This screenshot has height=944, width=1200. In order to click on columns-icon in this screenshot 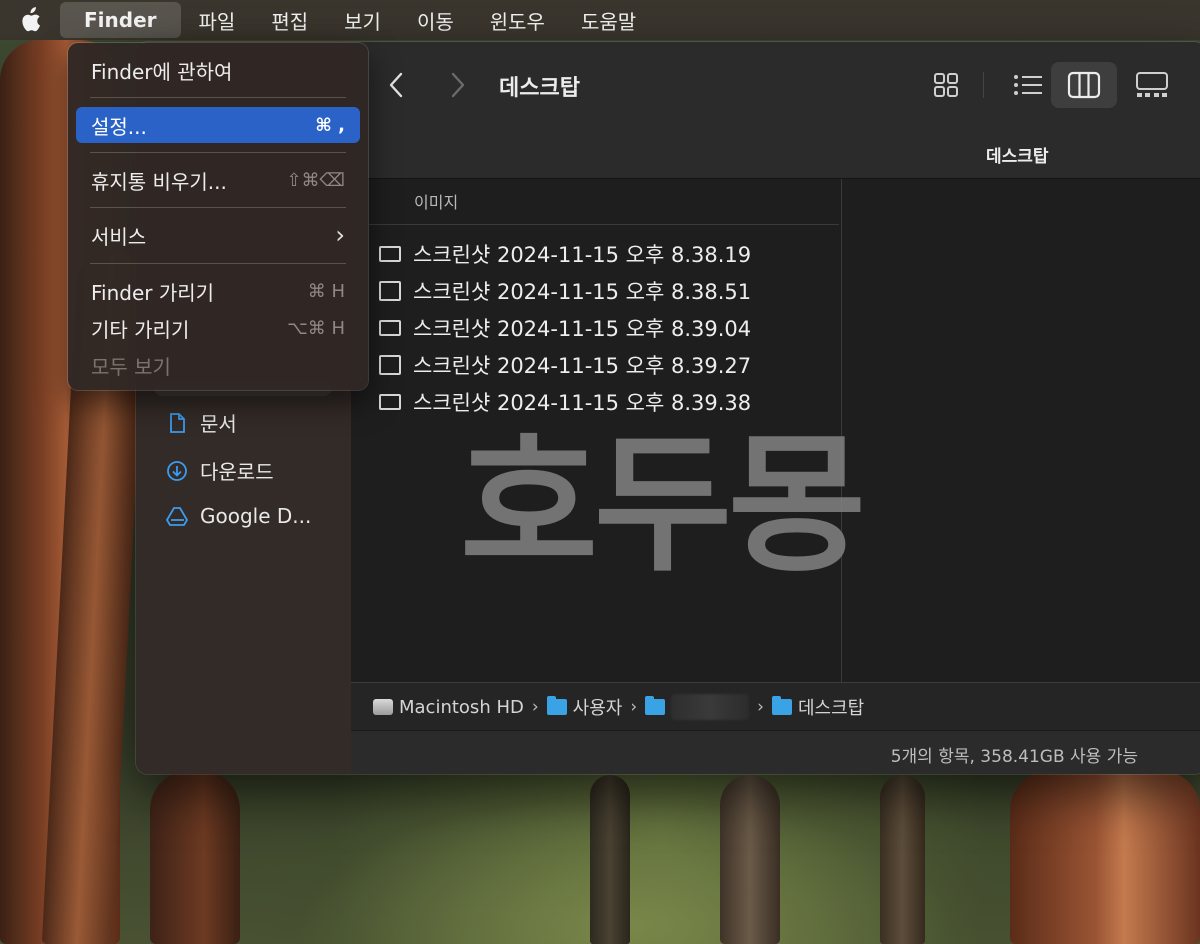, I will do `click(1084, 85)`.